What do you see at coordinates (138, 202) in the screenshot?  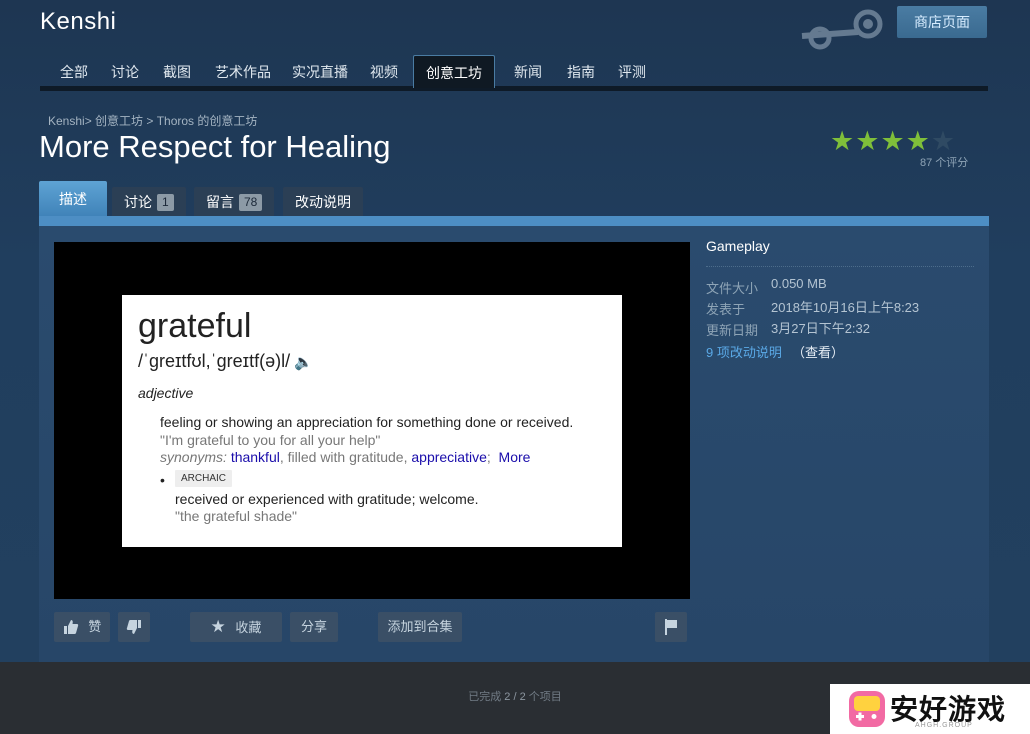 I see `tab-discussions-label: 讨论` at bounding box center [138, 202].